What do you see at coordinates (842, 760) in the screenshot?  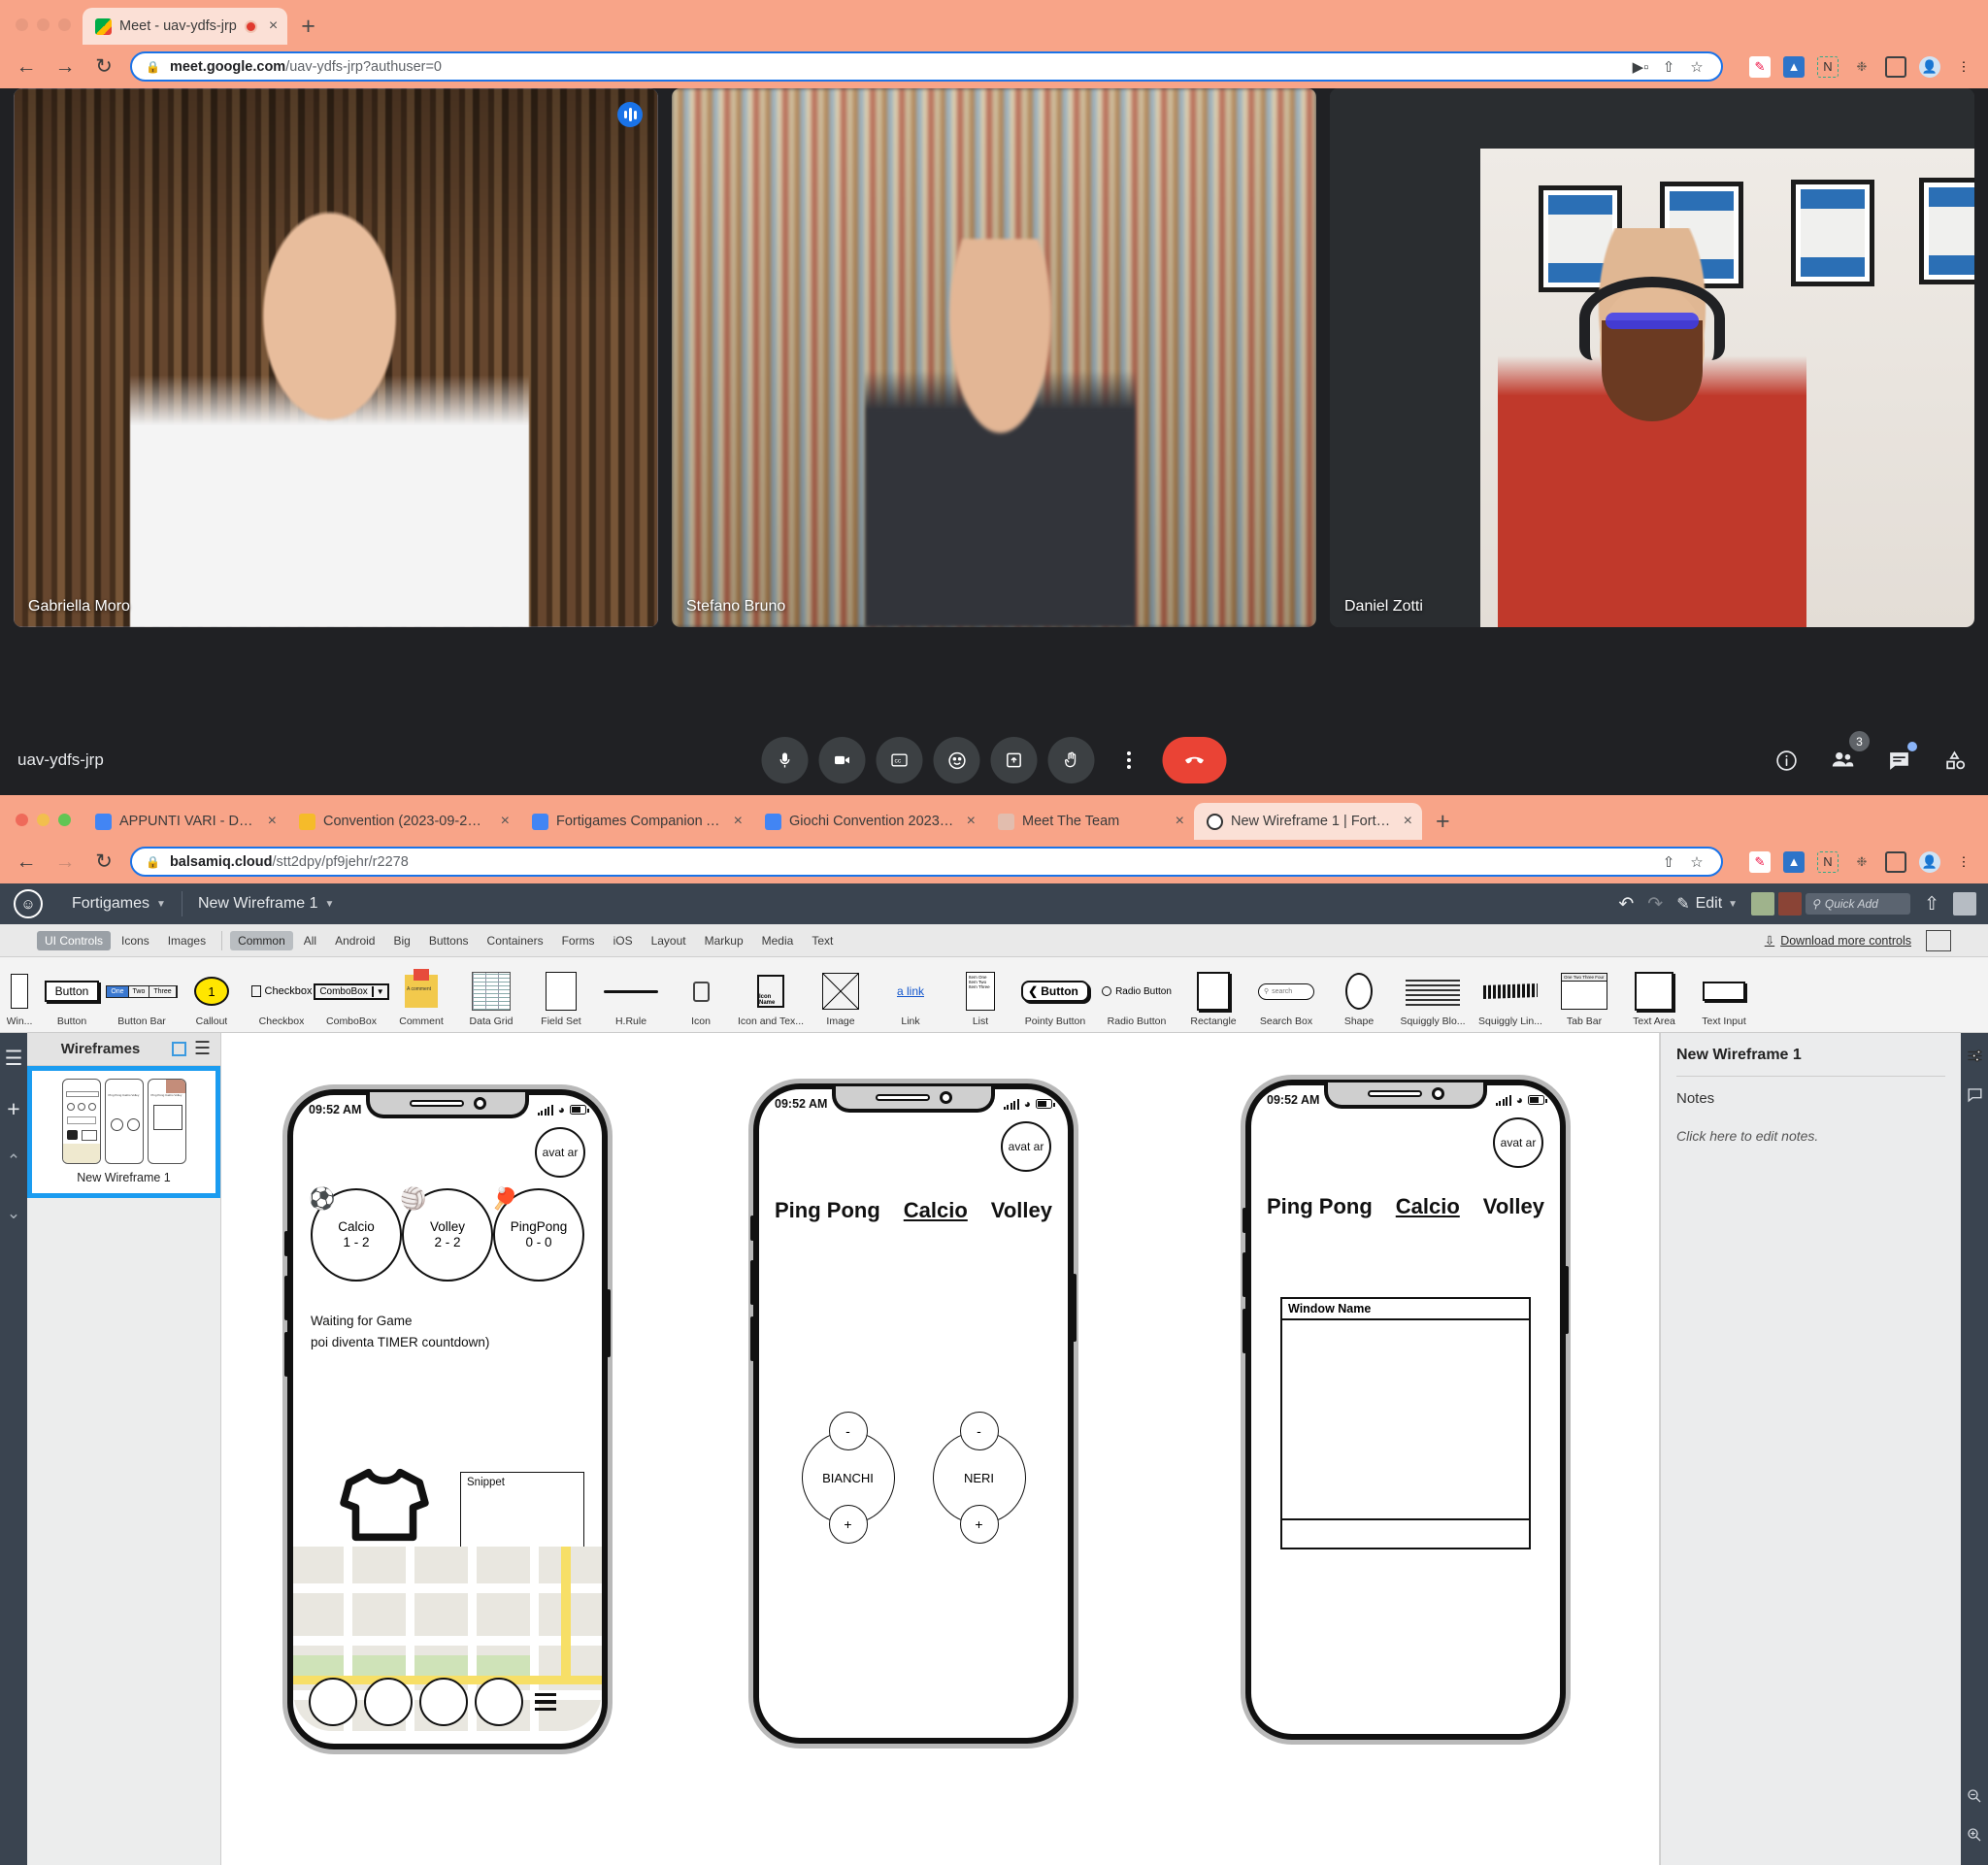 I see `camera-button` at bounding box center [842, 760].